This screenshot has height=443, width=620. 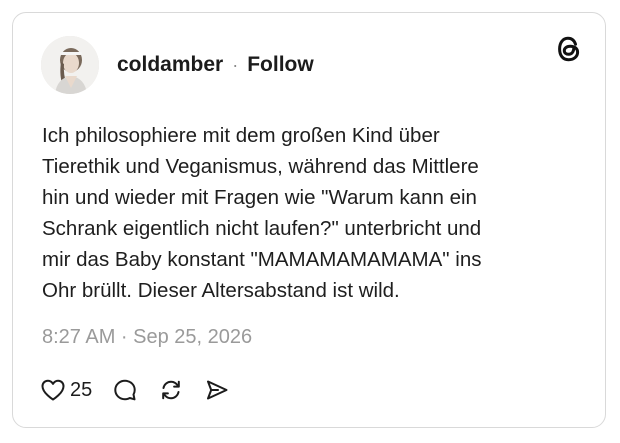 I want to click on follow-button: Follow, so click(x=280, y=65).